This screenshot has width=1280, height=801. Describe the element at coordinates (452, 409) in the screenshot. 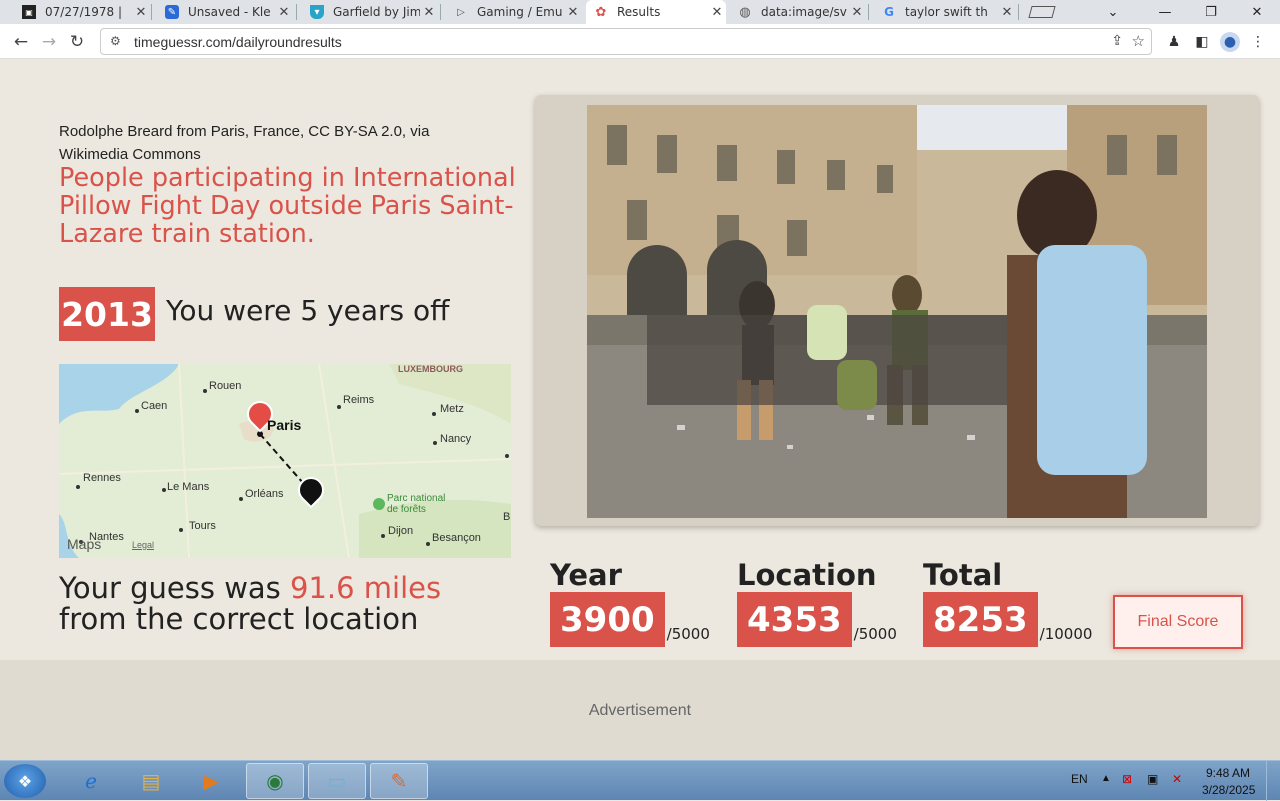

I see `map-label-metz: Metz` at that location.